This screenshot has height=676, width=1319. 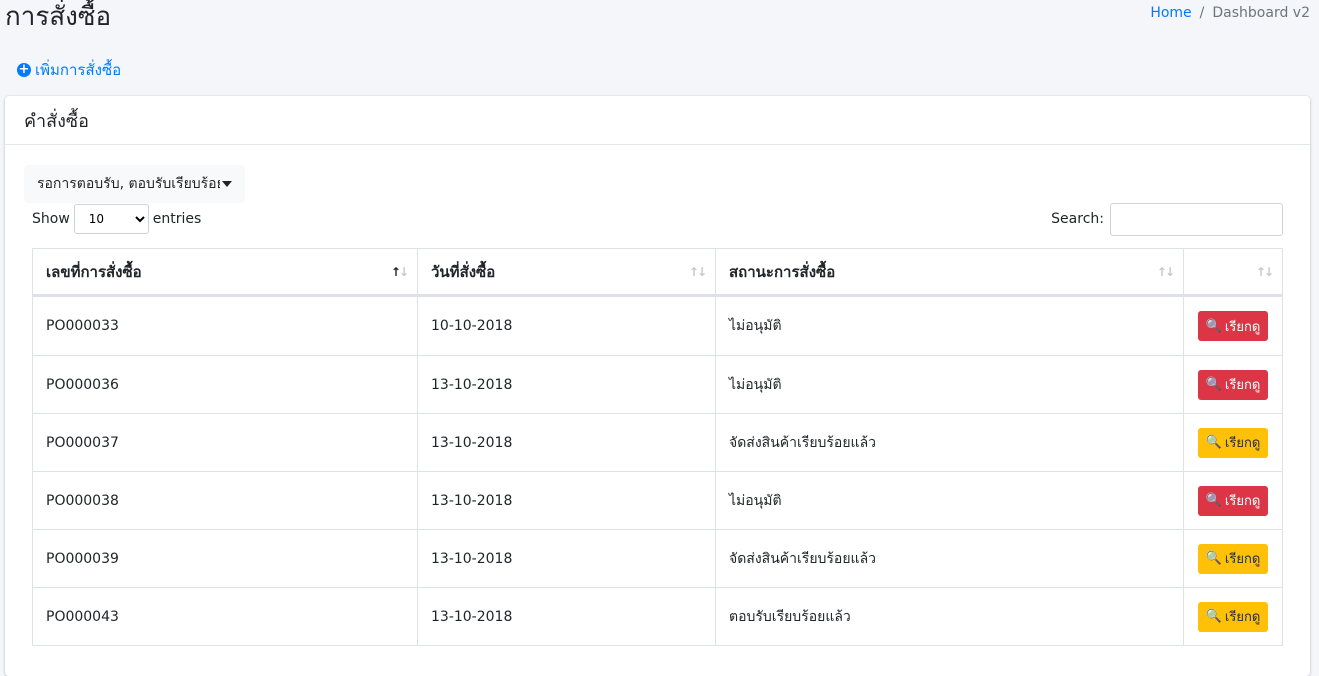 What do you see at coordinates (1261, 13) in the screenshot?
I see `breadcrumb-current: Dashboard v2` at bounding box center [1261, 13].